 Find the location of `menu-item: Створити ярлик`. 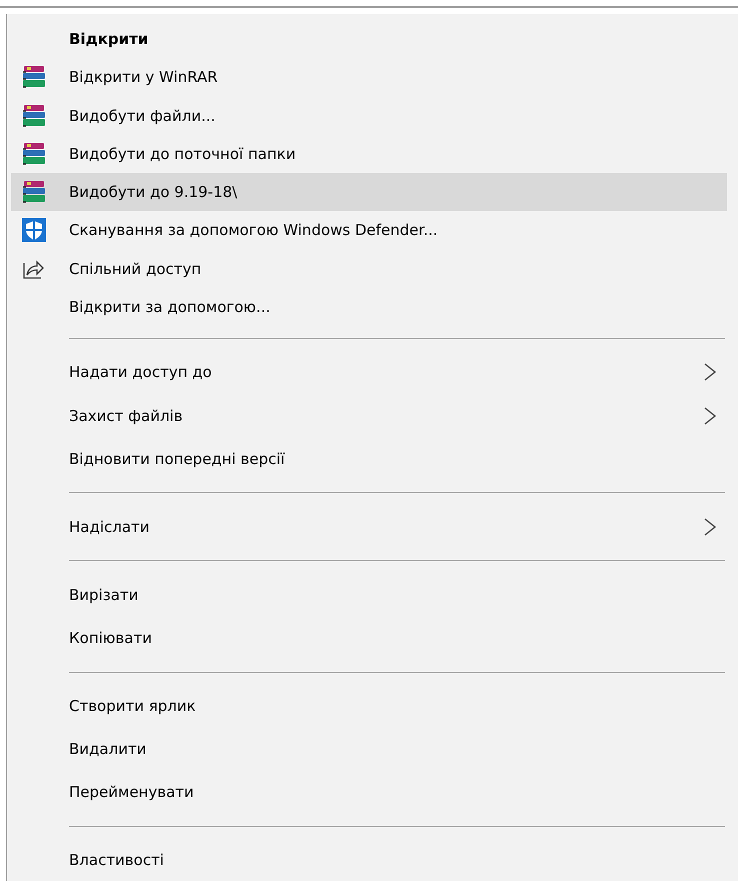

menu-item: Створити ярлик is located at coordinates (369, 706).